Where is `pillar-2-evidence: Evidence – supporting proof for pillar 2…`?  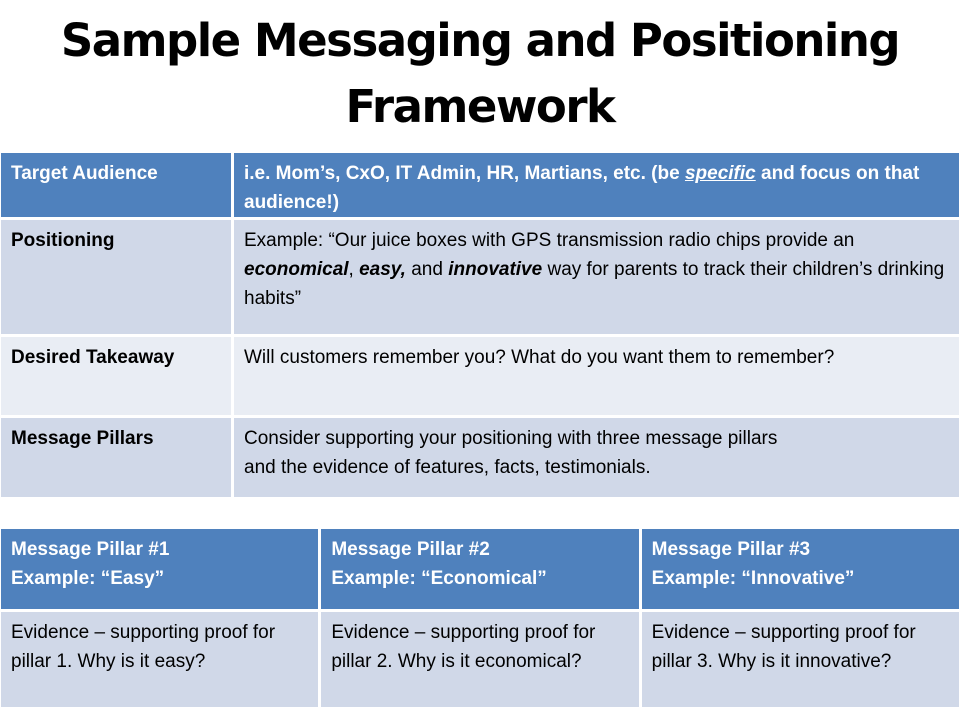 pillar-2-evidence: Evidence – supporting proof for pillar 2… is located at coordinates (480, 659).